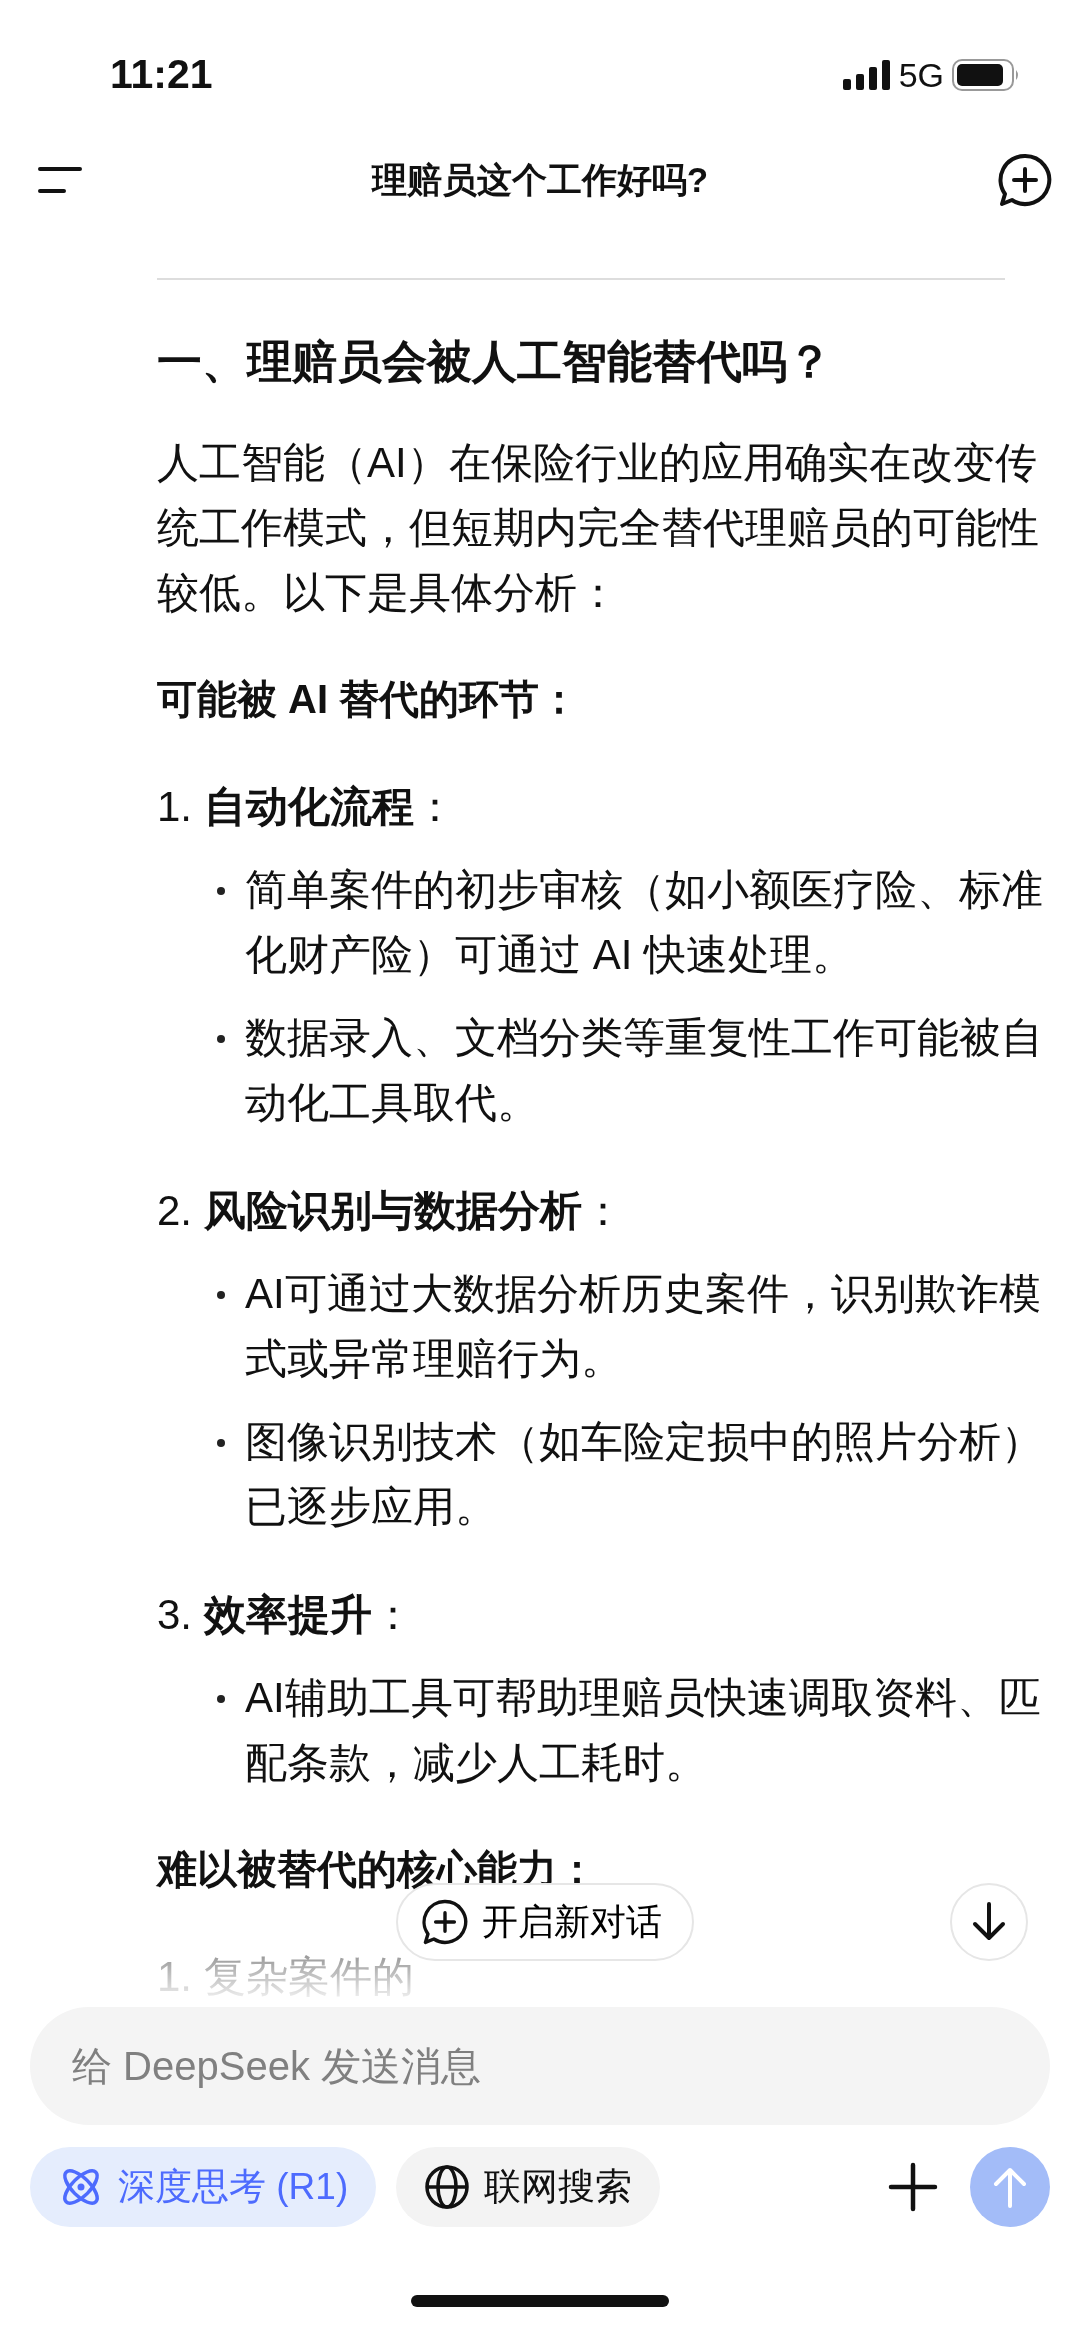  What do you see at coordinates (598, 528) in the screenshot?
I see `paragraph: 人工智能（AI）在保险行业的应用确实在改变传统工作模式，但短期内完全替代理赔员的可能性较低。以下是具体分析：` at bounding box center [598, 528].